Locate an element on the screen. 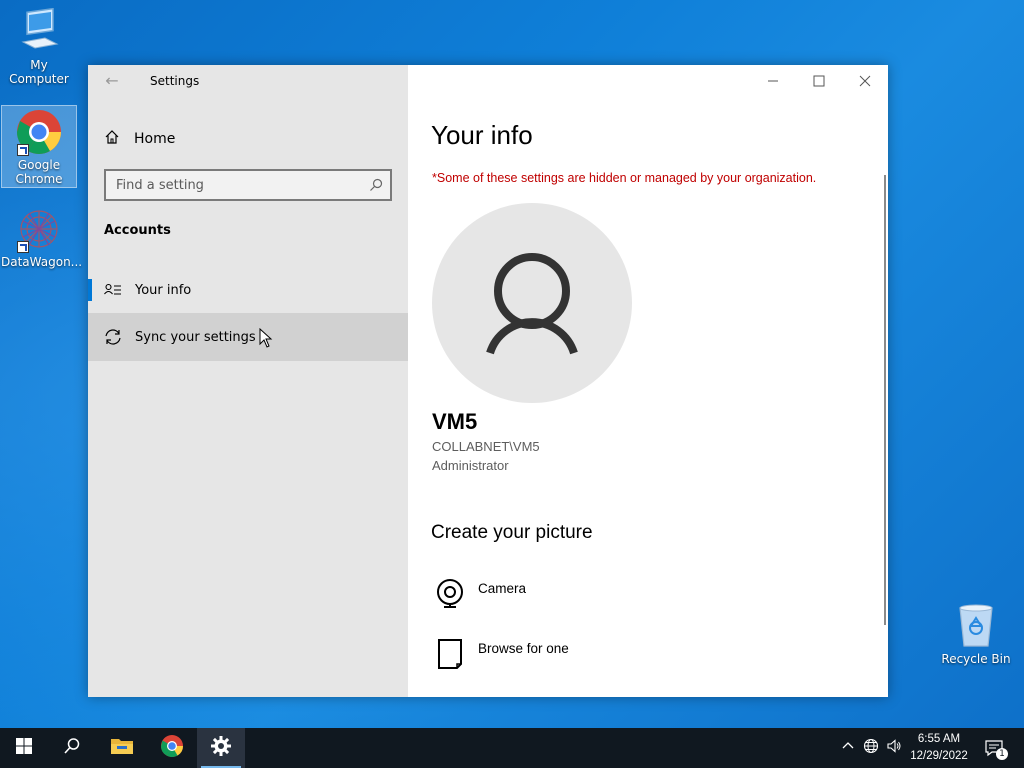  chevron-up-icon is located at coordinates (848, 748).